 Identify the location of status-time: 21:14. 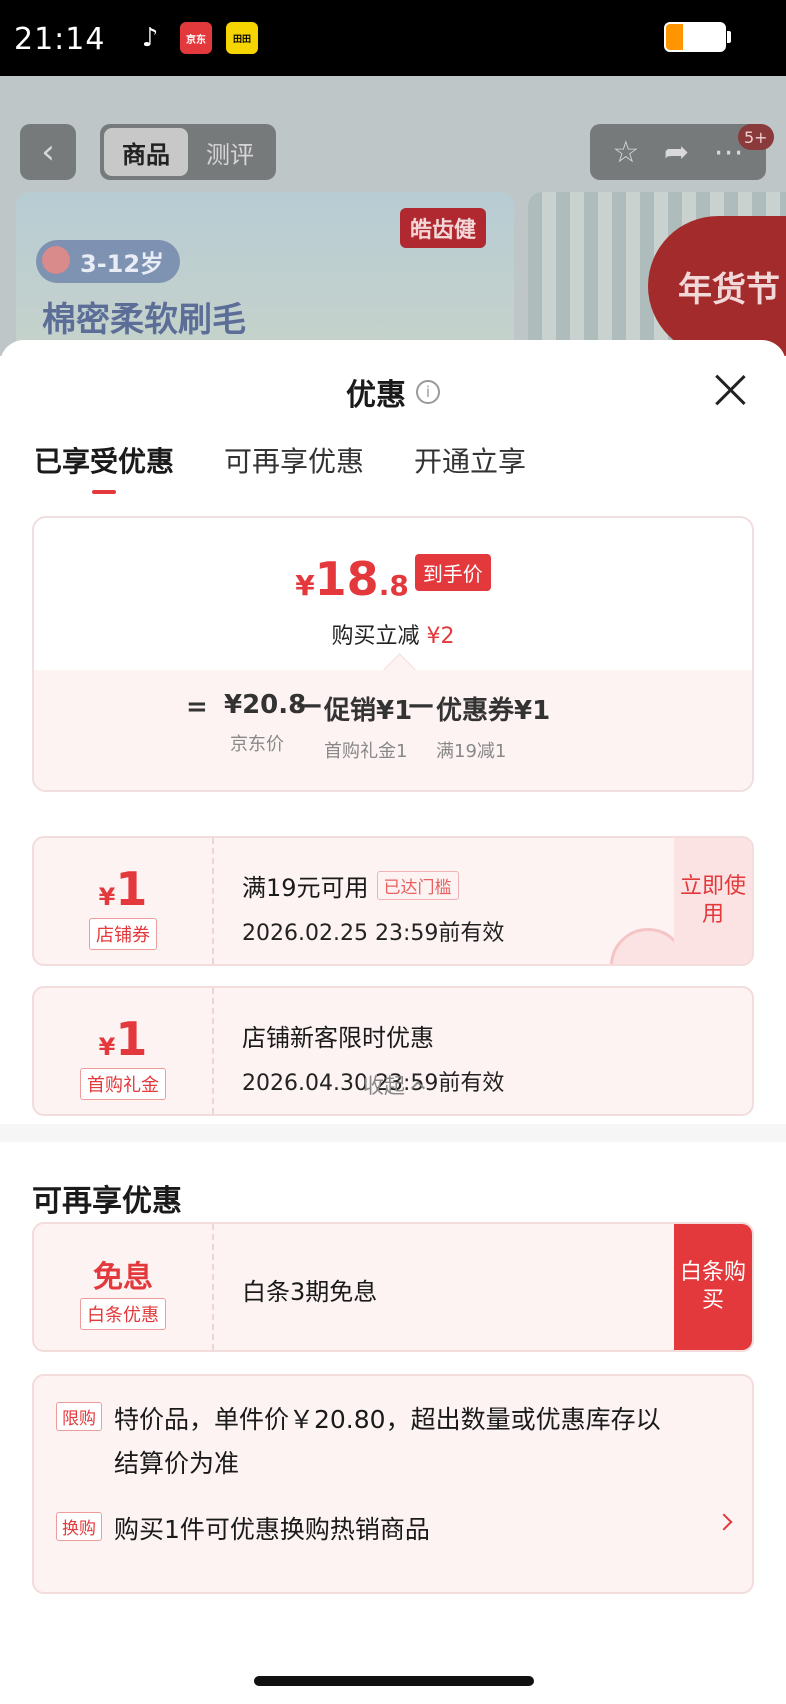
(60, 39).